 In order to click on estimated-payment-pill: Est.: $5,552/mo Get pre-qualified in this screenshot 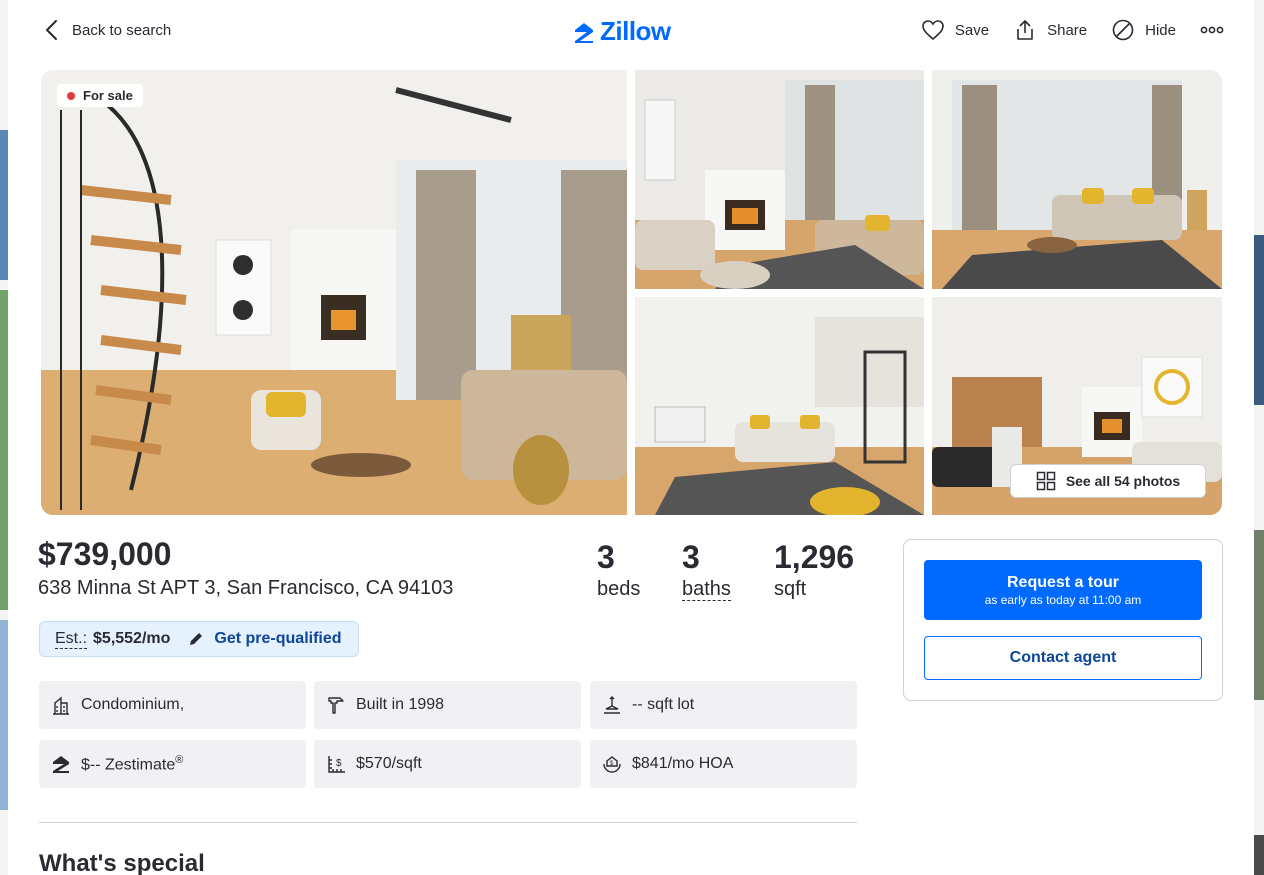, I will do `click(199, 639)`.